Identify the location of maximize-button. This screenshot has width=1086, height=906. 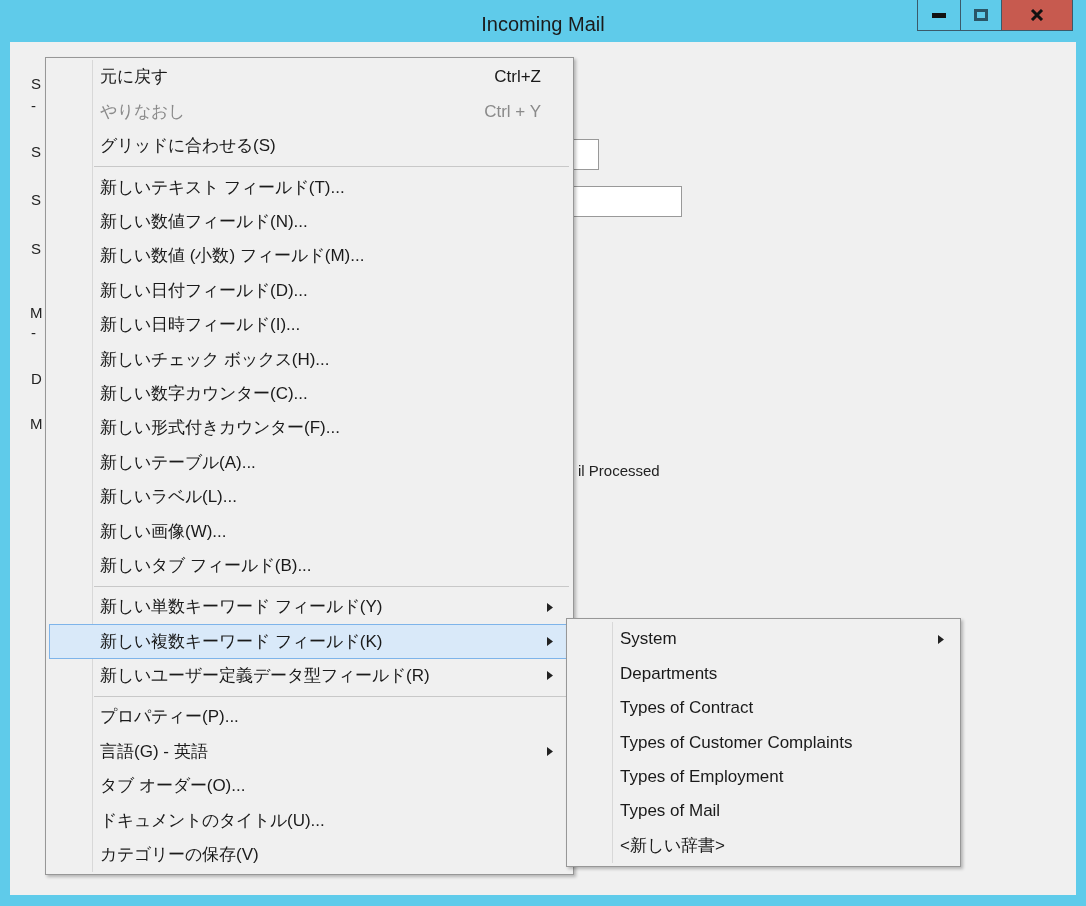
(981, 15).